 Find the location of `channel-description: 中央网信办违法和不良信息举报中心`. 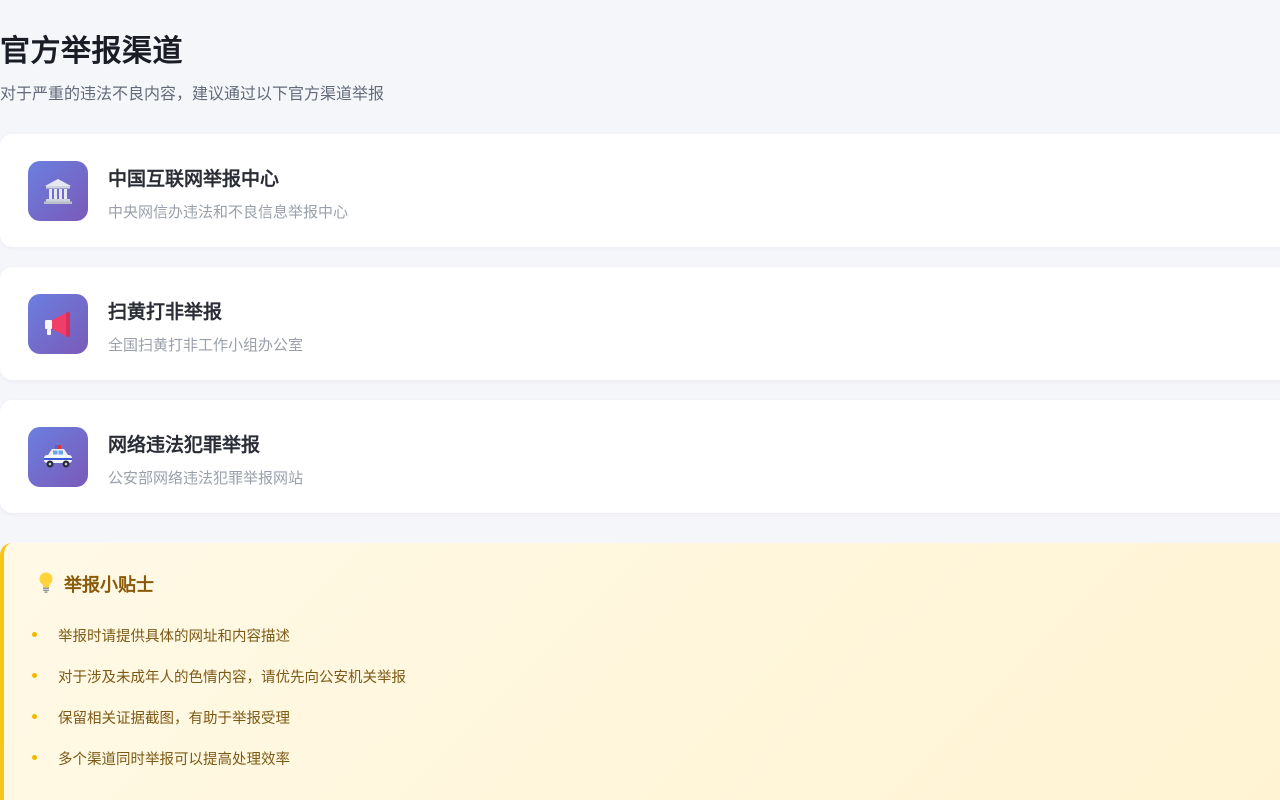

channel-description: 中央网信办违法和不良信息举报中心 is located at coordinates (228, 212).